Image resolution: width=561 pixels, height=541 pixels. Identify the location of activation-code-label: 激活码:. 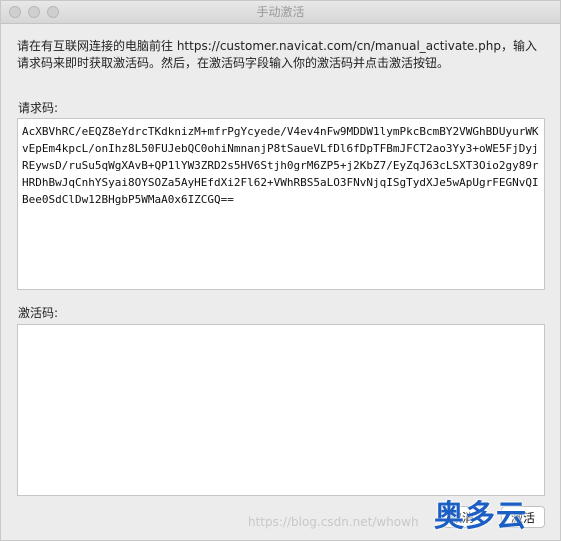
(38, 313).